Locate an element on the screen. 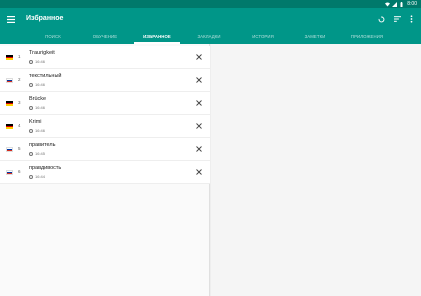 The height and width of the screenshot is (296, 421). tab-bookmarks: ЗАКЛАДКИ is located at coordinates (209, 37).